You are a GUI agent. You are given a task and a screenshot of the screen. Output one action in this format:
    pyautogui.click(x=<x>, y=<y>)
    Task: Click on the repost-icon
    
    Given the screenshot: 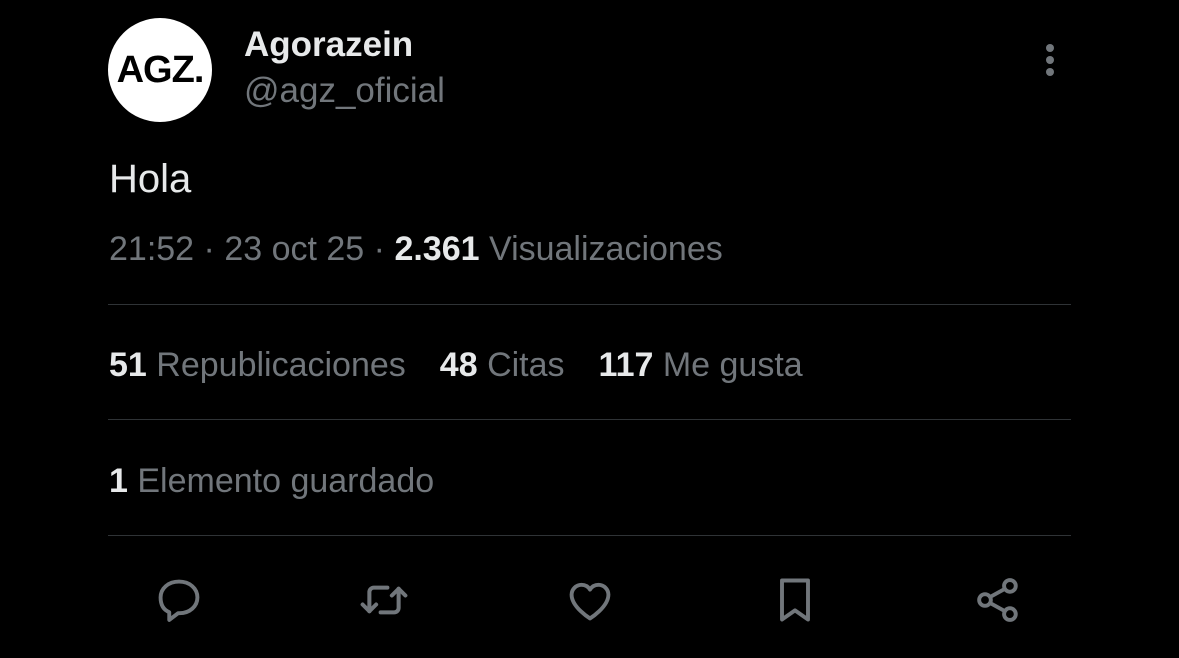 What is the action you would take?
    pyautogui.click(x=384, y=600)
    